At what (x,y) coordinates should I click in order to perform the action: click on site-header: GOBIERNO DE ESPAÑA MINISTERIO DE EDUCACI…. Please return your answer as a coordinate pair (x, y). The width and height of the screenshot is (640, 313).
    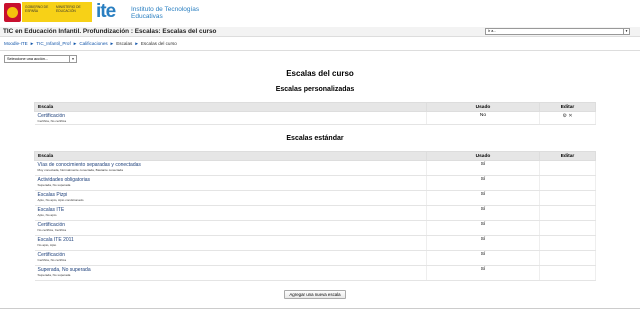
    Looking at the image, I should click on (320, 13).